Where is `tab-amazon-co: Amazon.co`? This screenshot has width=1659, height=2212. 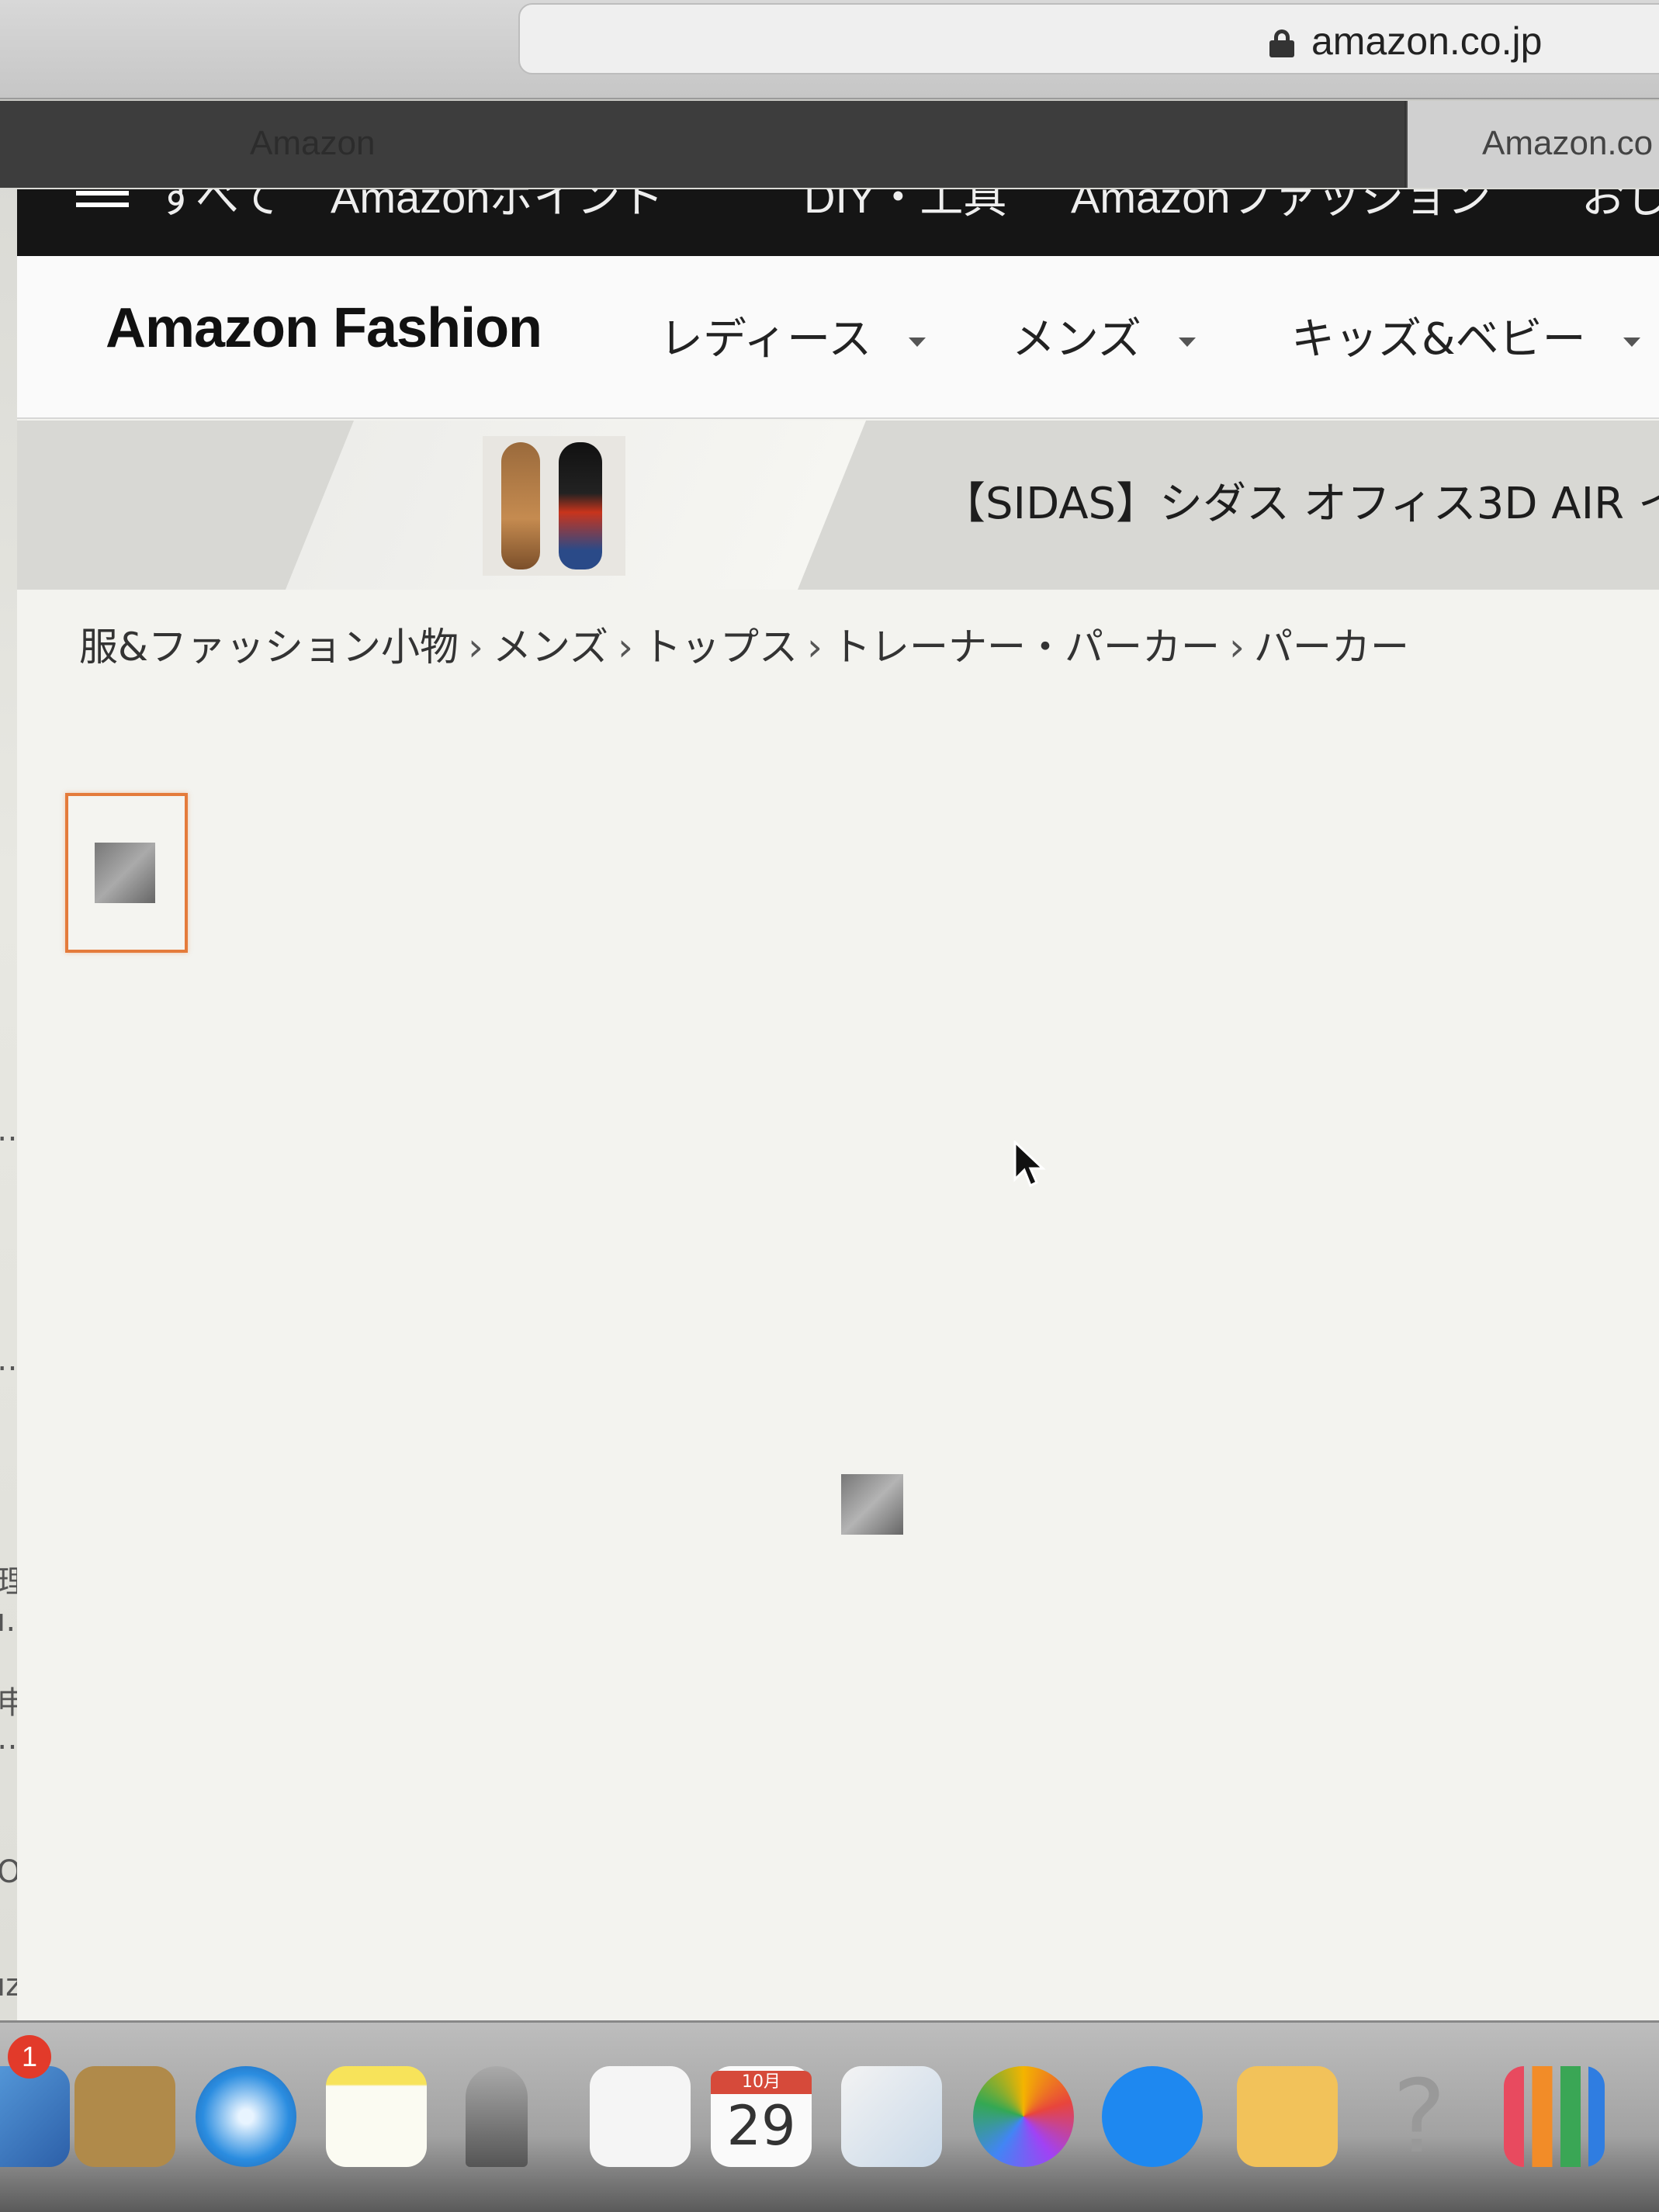
tab-amazon-co: Amazon.co is located at coordinates (1533, 144).